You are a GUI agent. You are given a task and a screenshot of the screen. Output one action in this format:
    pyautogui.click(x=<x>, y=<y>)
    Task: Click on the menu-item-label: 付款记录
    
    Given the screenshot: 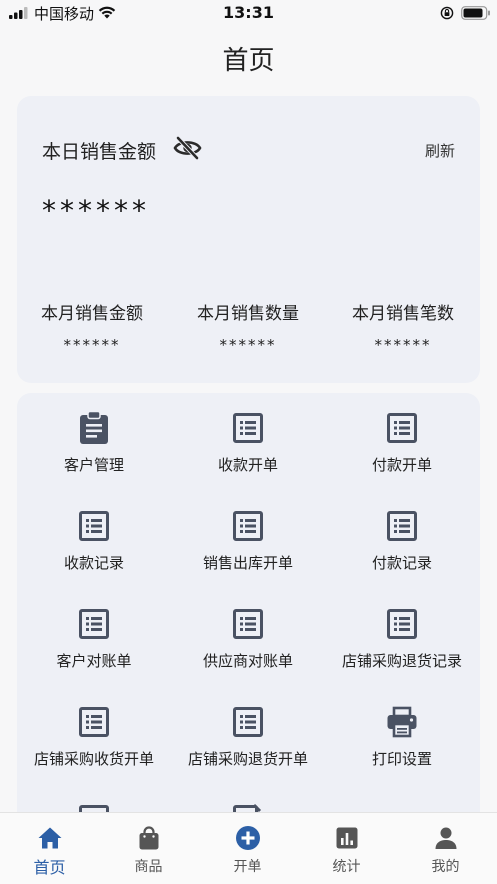 What is the action you would take?
    pyautogui.click(x=401, y=563)
    